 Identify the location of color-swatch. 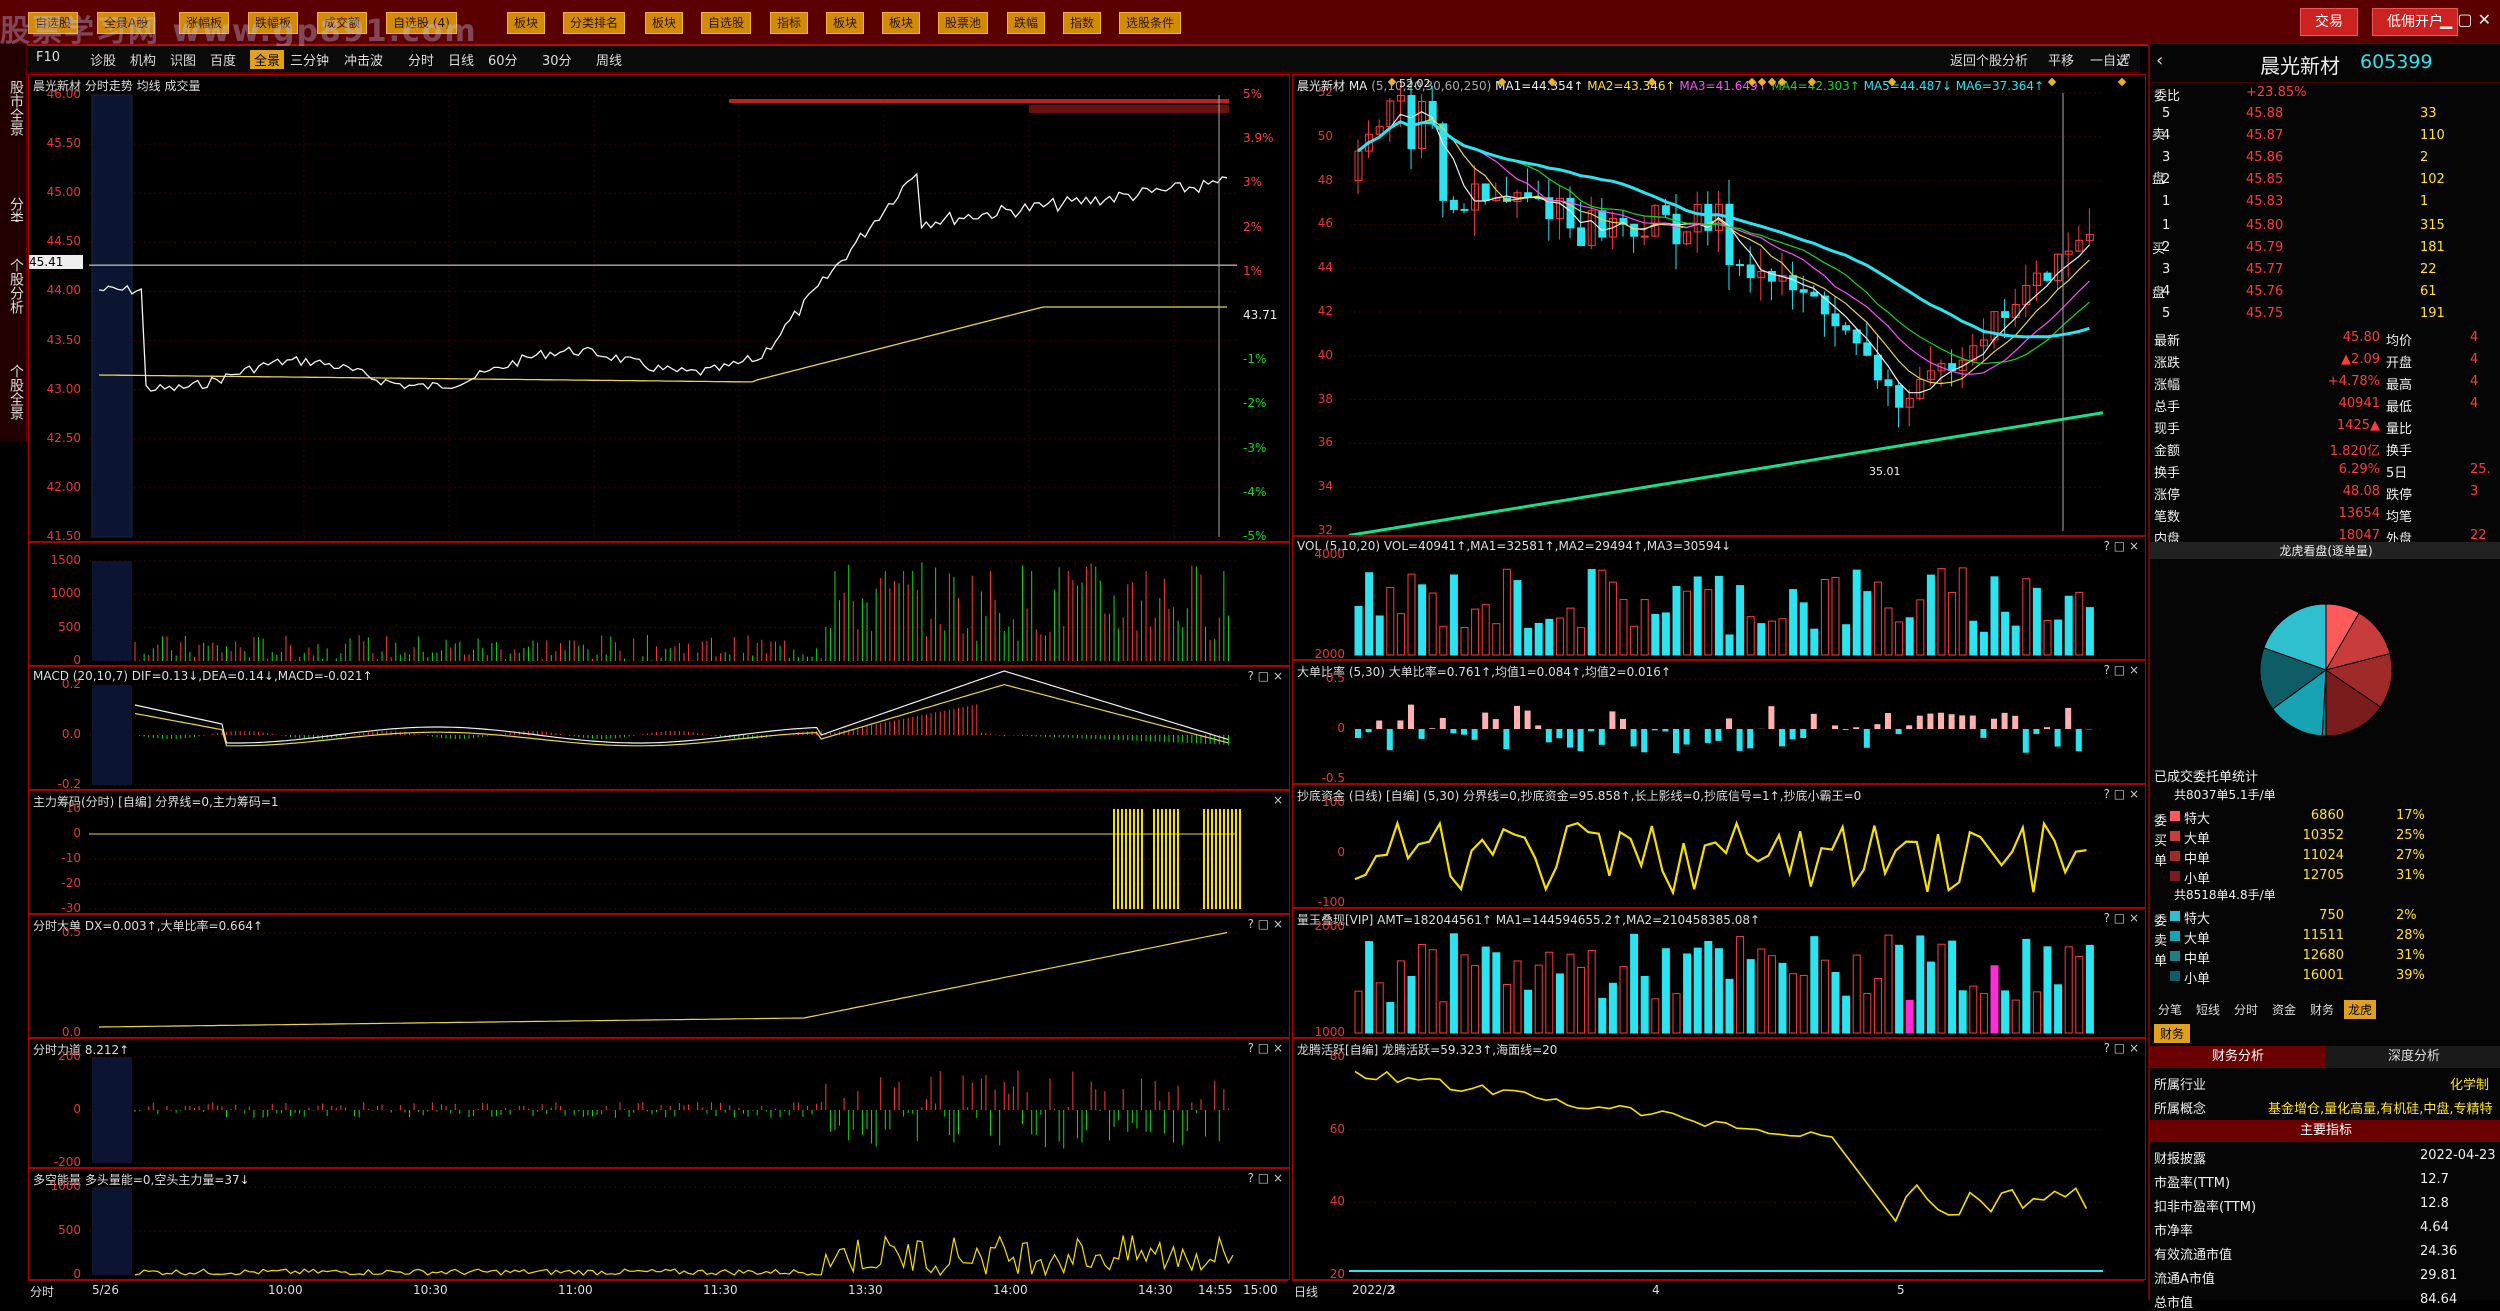
(2175, 876).